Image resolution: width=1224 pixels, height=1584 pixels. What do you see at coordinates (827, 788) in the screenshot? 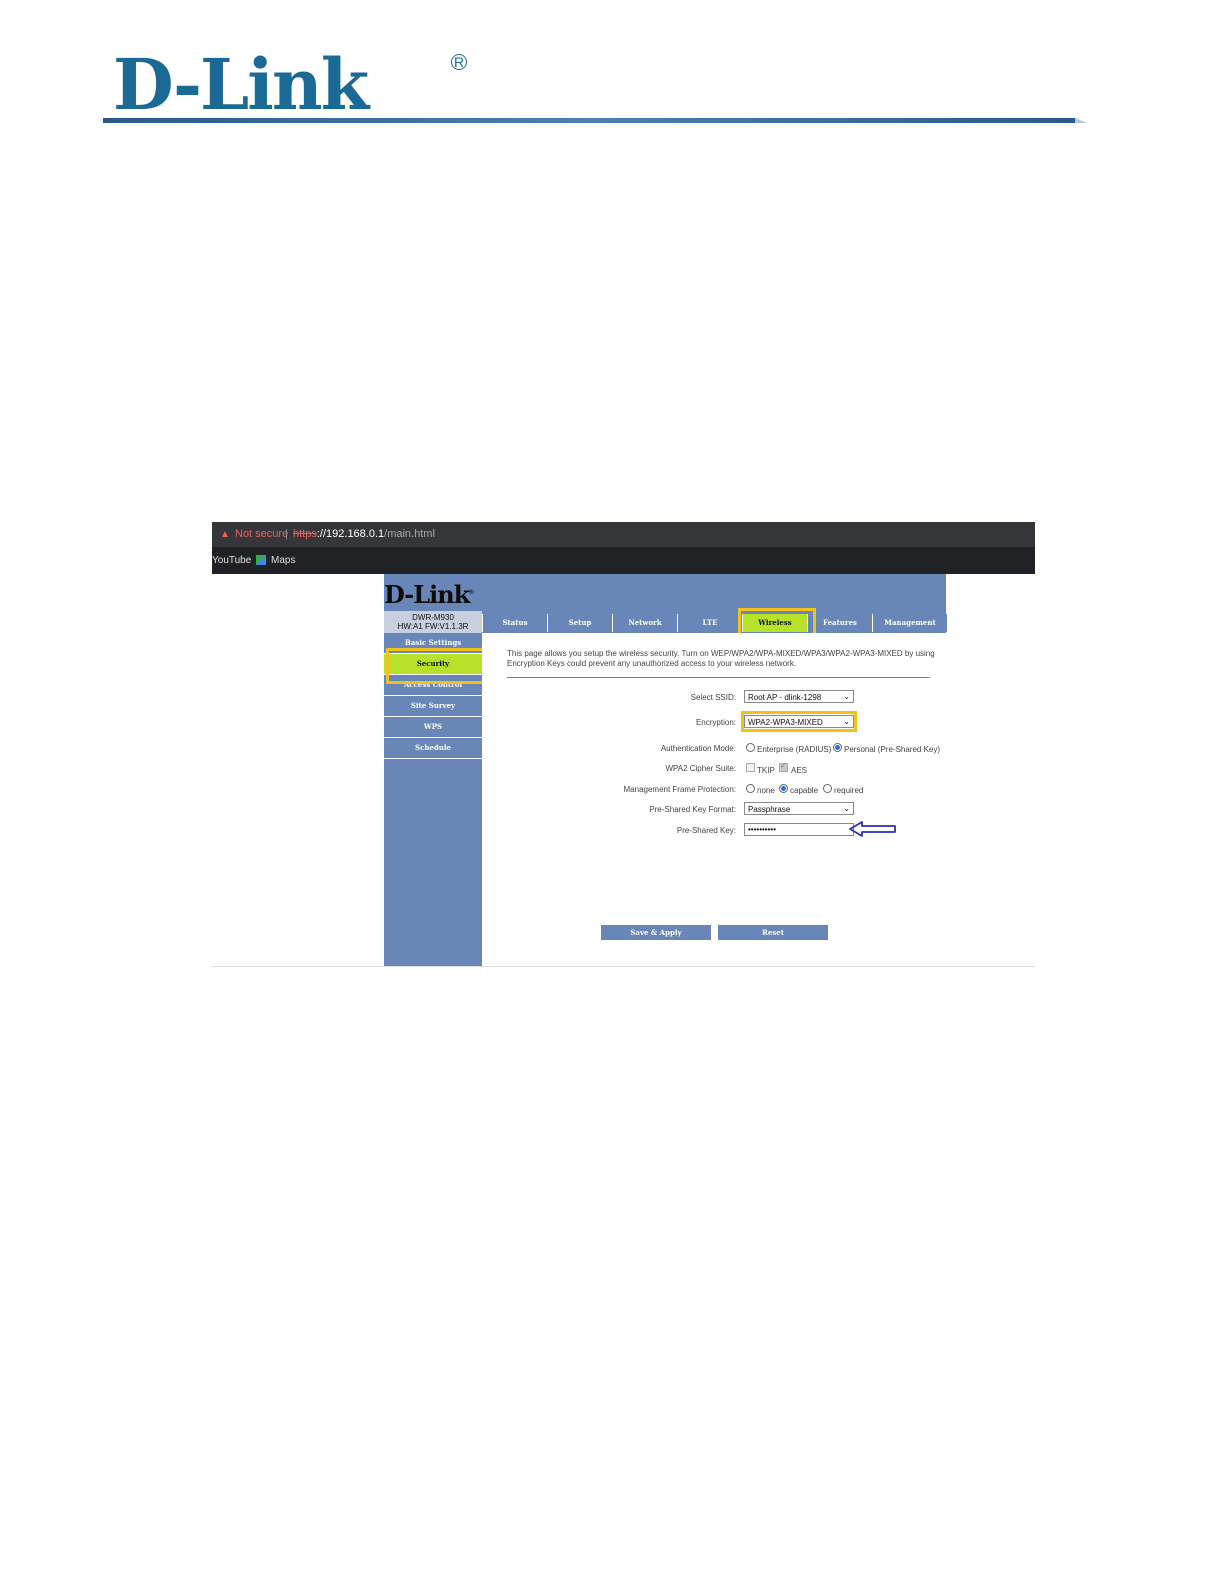
I see `mfp-required-radio` at bounding box center [827, 788].